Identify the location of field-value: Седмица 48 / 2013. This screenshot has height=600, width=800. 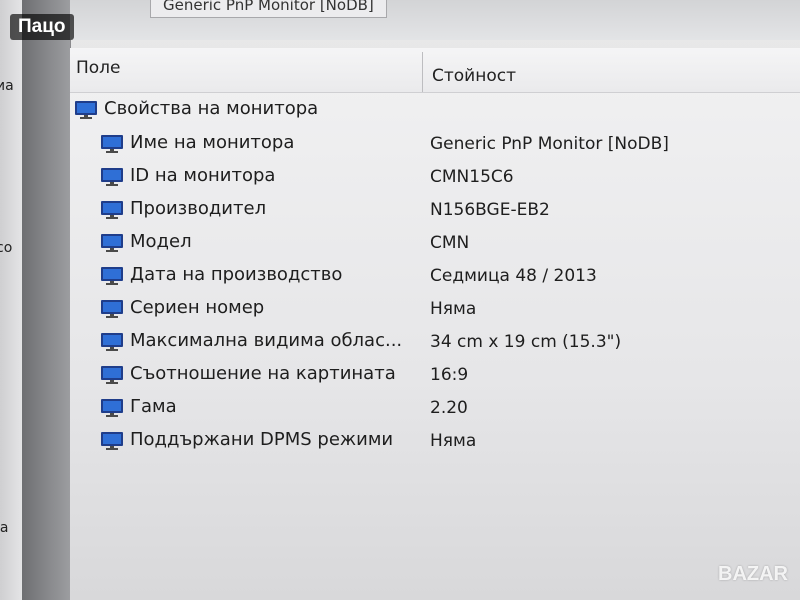
(513, 276).